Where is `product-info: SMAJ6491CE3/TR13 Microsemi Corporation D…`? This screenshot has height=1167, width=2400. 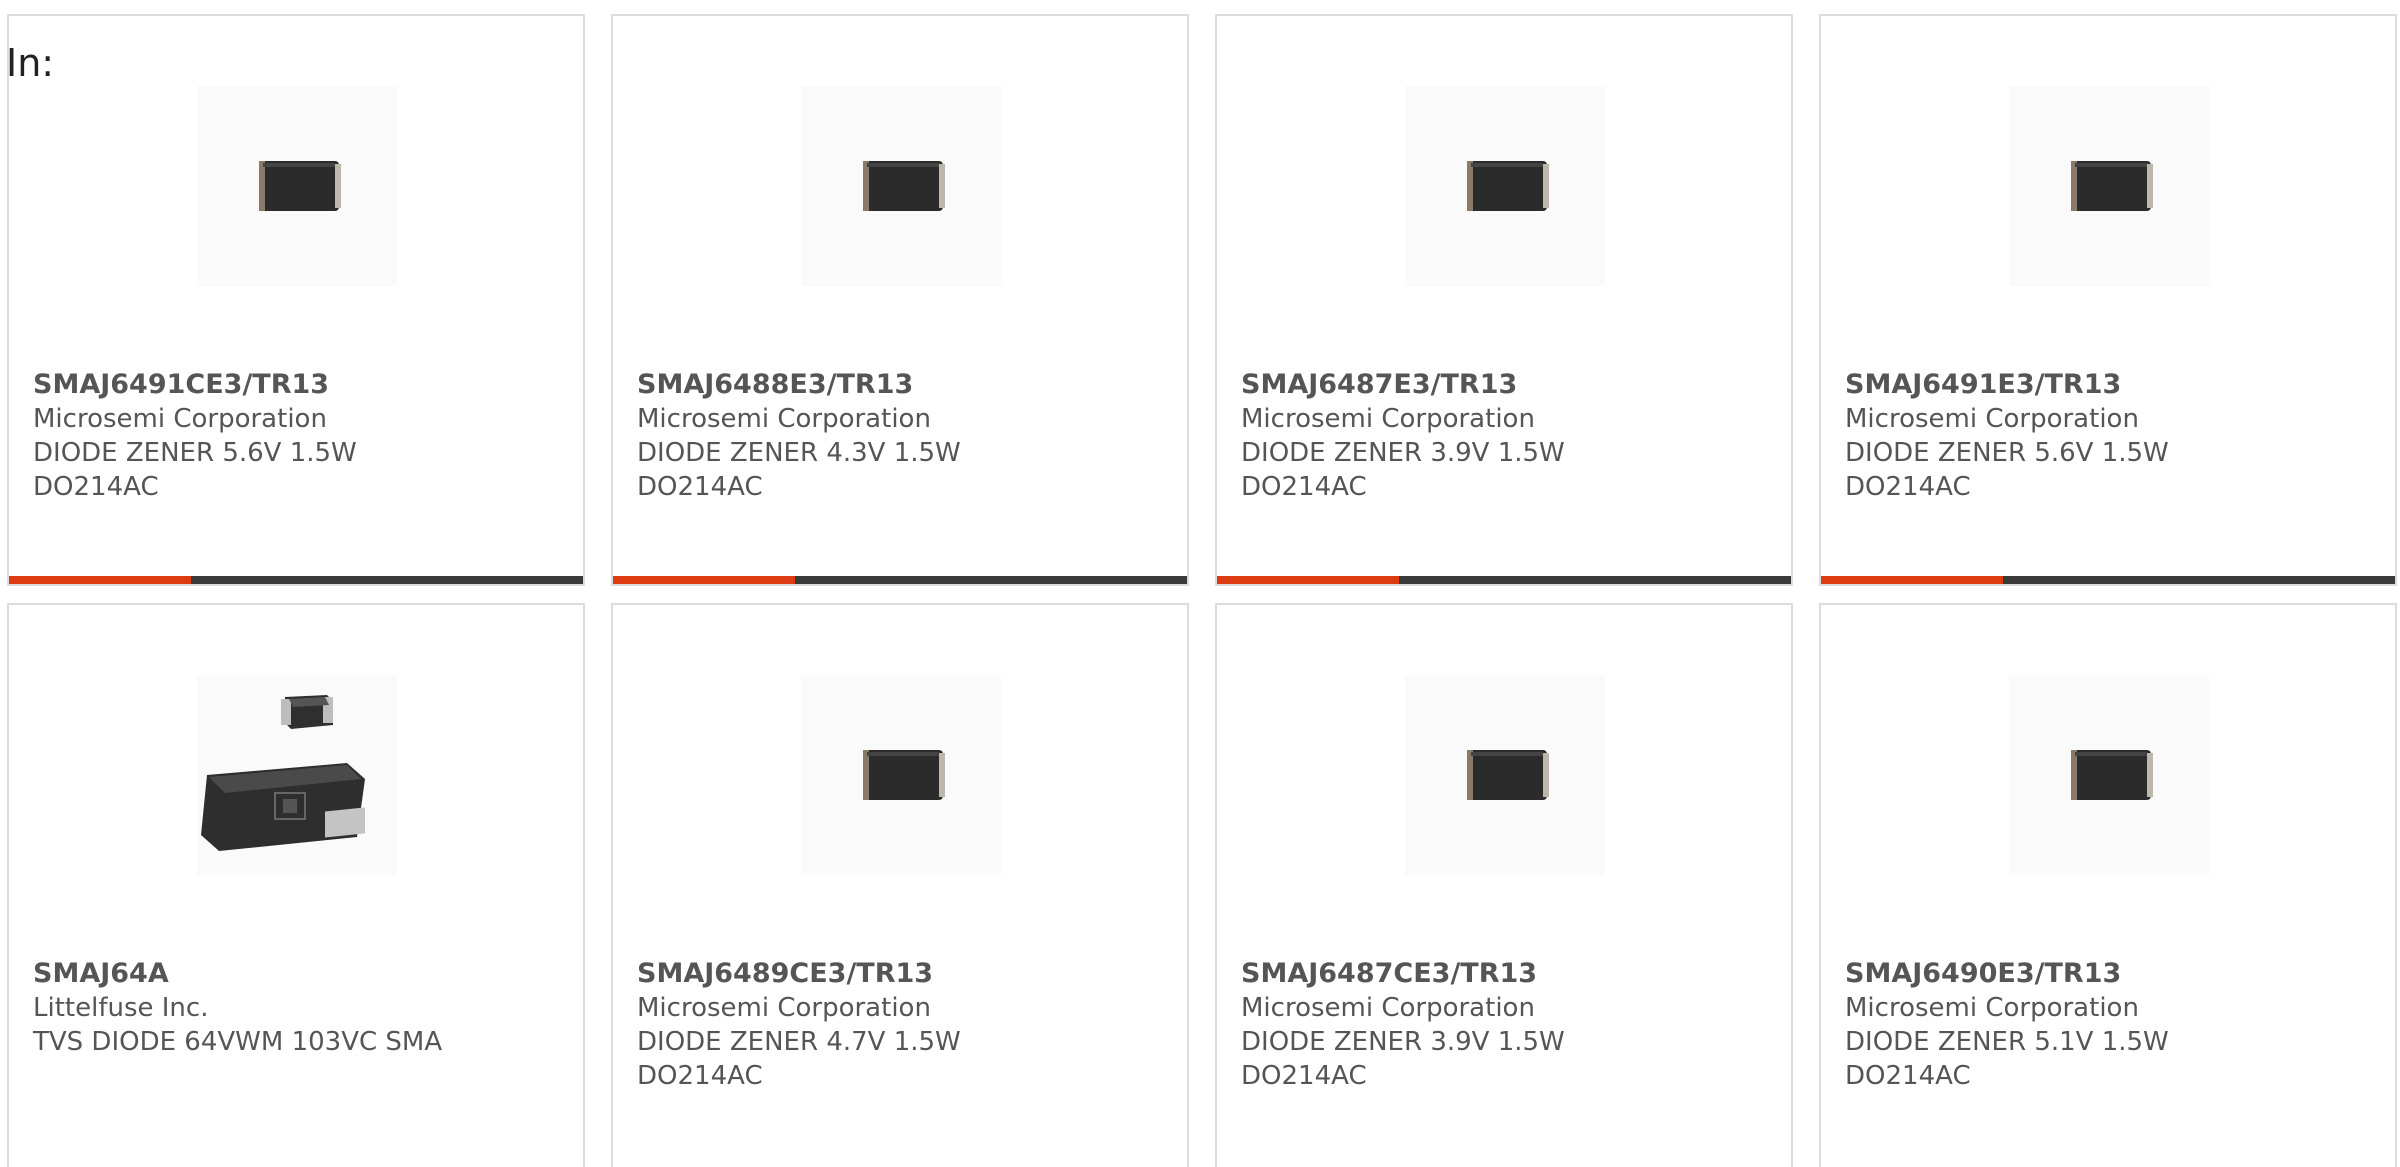
product-info: SMAJ6491CE3/TR13 Microsemi Corporation D… is located at coordinates (303, 436).